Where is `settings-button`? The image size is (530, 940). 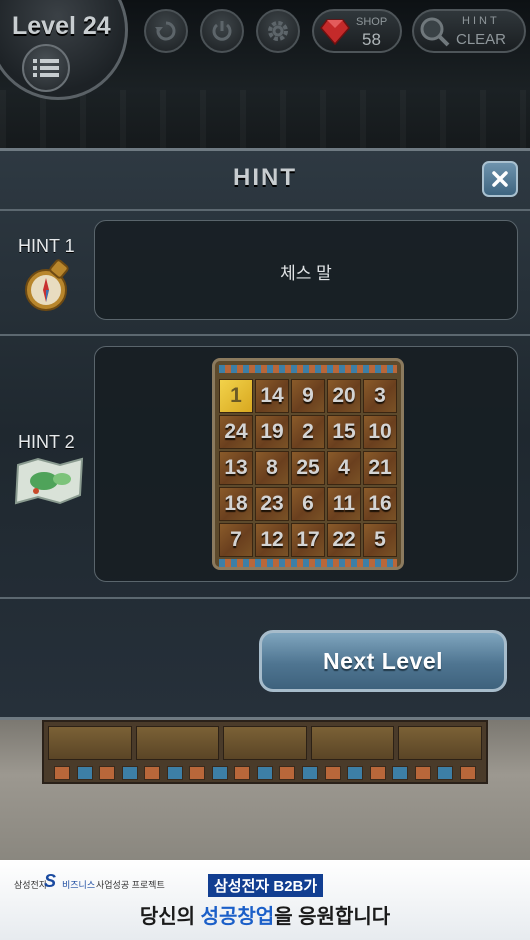
settings-button is located at coordinates (278, 31).